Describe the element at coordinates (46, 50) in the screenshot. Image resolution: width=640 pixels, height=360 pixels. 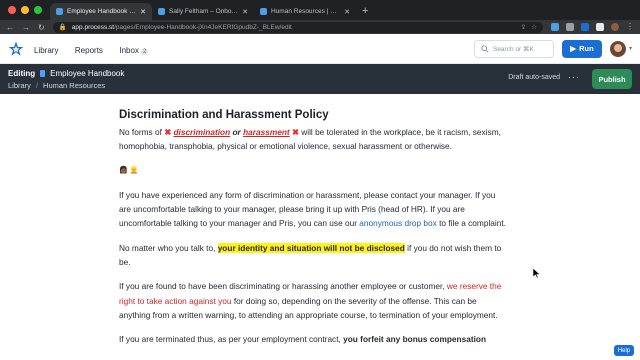
I see `nav-library: Library` at that location.